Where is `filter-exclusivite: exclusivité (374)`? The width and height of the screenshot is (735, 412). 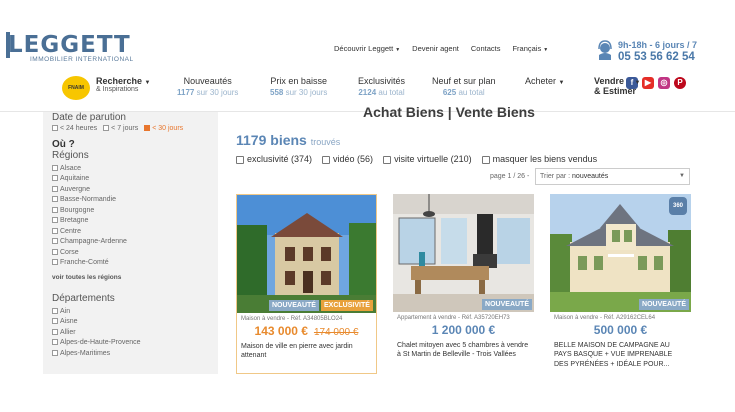
filter-exclusivite: exclusivité (374) is located at coordinates (274, 159).